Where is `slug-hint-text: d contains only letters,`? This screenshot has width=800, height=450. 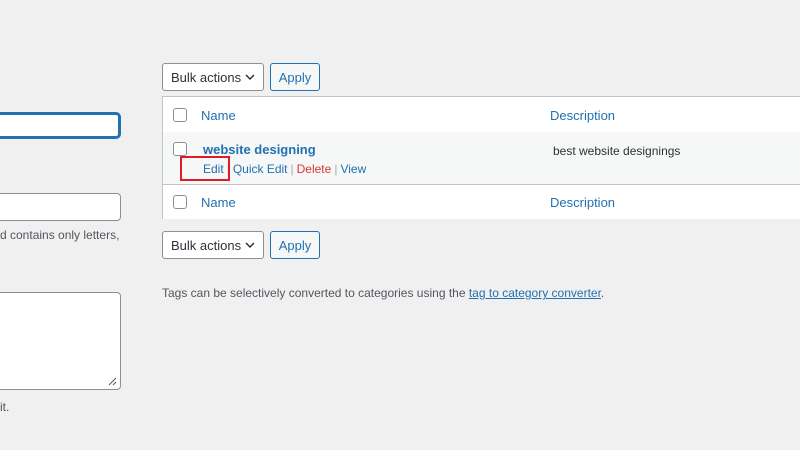 slug-hint-text: d contains only letters, is located at coordinates (60, 235).